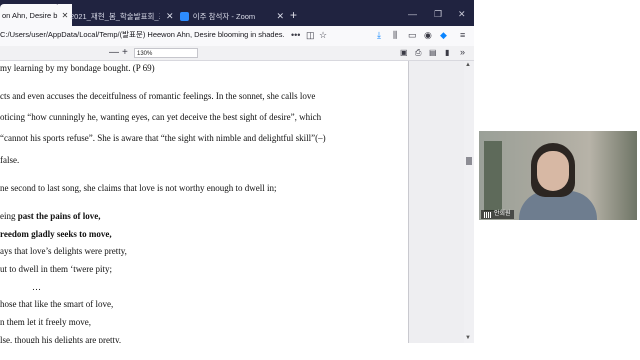 The height and width of the screenshot is (360, 640). Describe the element at coordinates (468, 338) in the screenshot. I see `scroll-down-icon: ▼` at that location.